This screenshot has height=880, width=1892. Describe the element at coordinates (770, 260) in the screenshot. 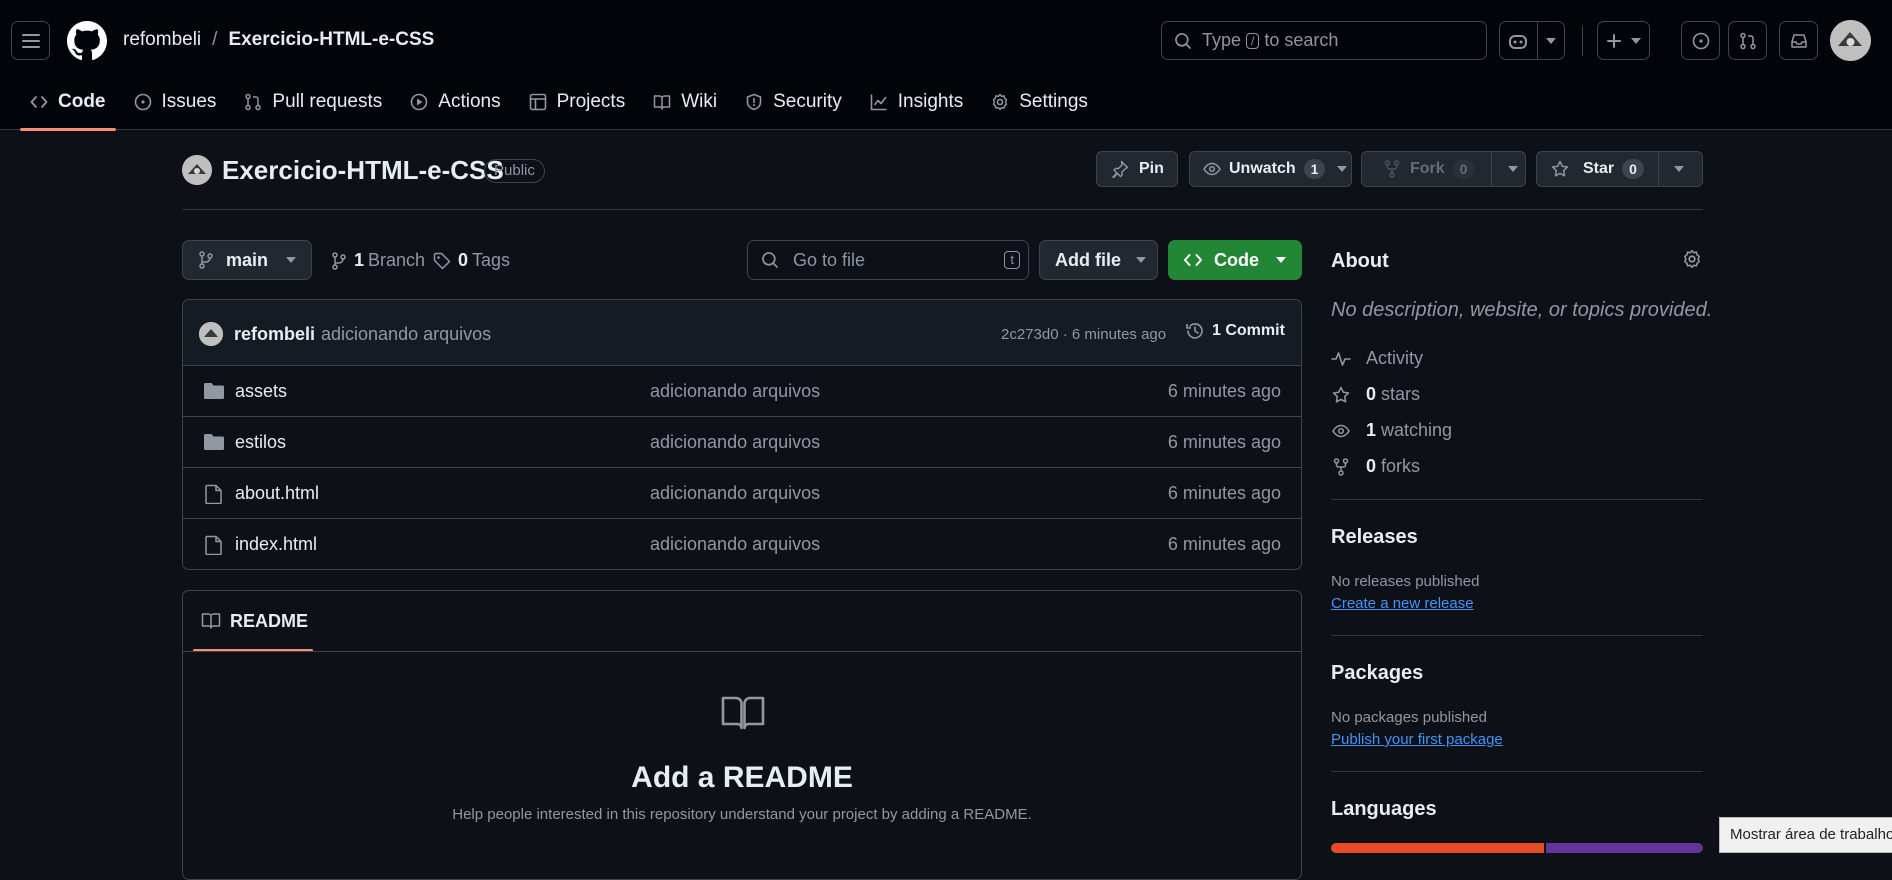

I see `search-icon` at that location.